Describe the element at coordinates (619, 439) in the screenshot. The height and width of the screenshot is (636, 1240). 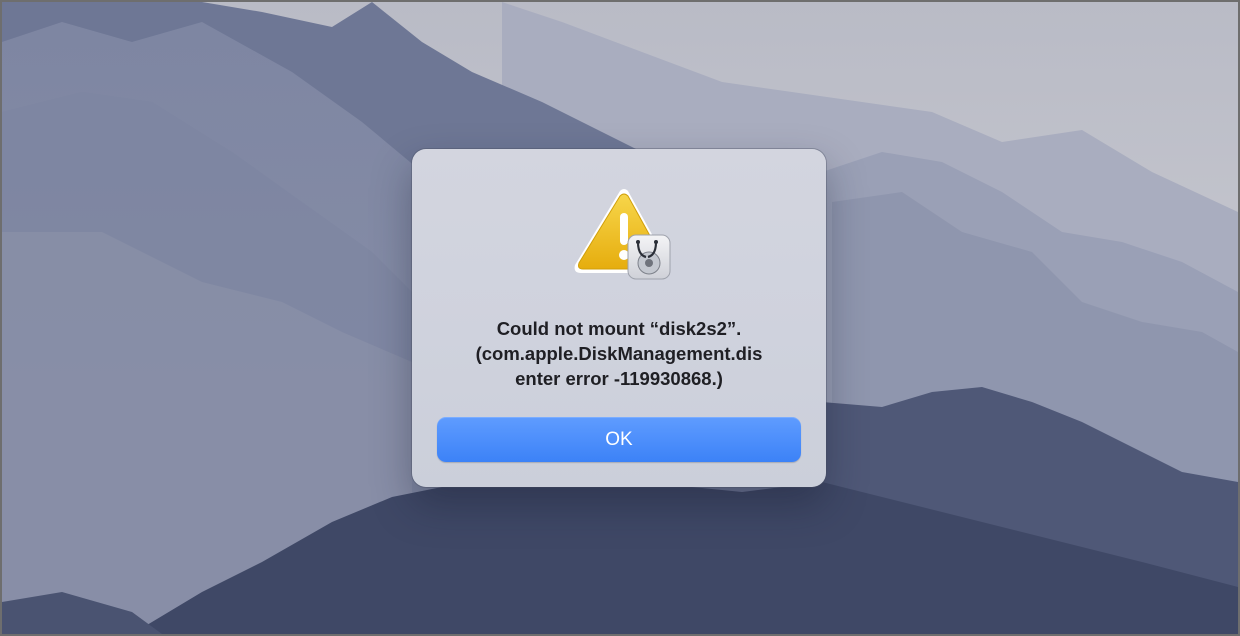
I see `ok-button: OK` at that location.